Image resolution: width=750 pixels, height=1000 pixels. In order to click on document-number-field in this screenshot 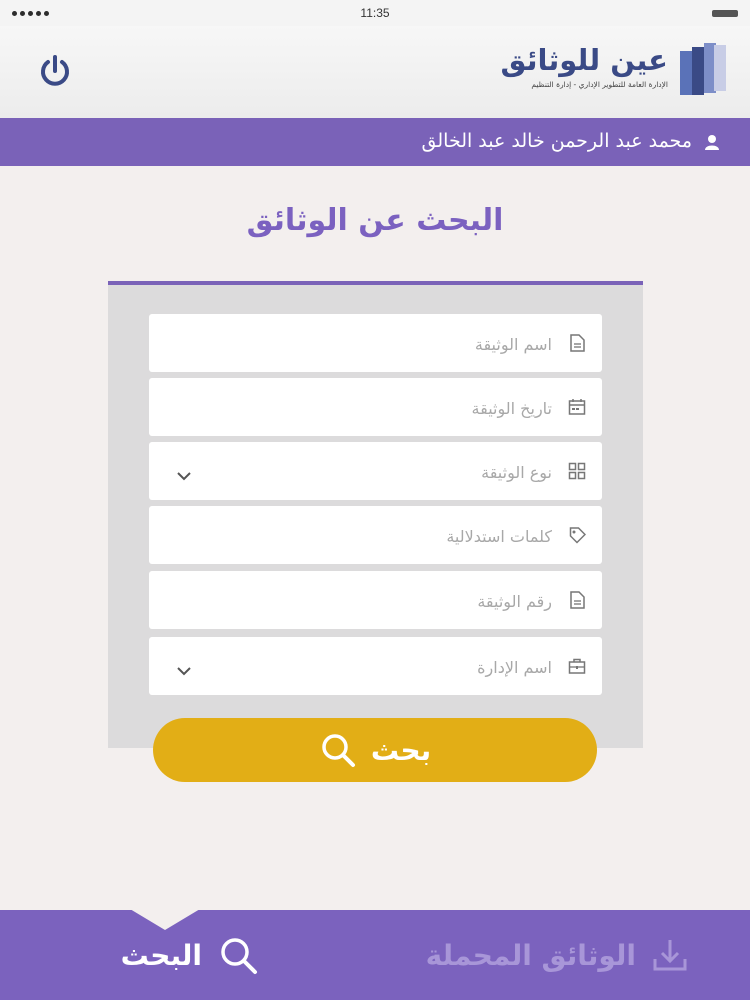, I will do `click(375, 601)`.